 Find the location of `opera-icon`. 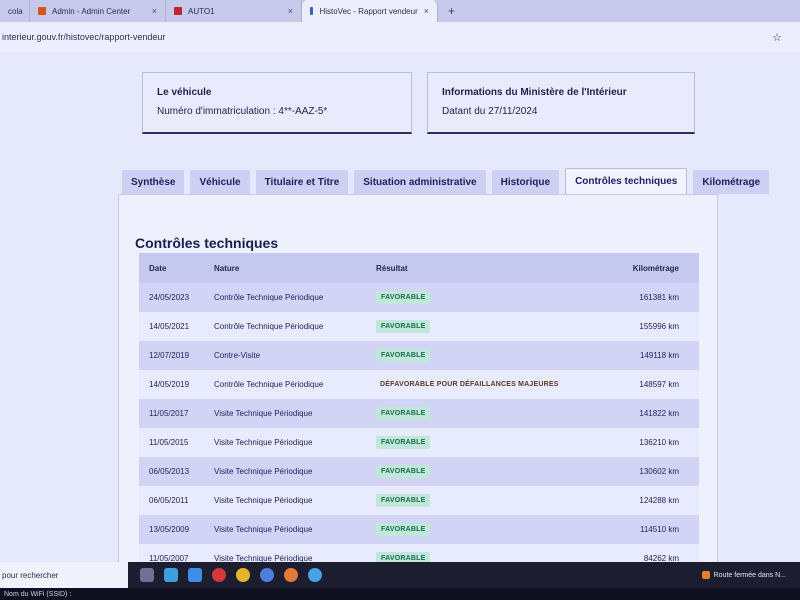

opera-icon is located at coordinates (219, 575).